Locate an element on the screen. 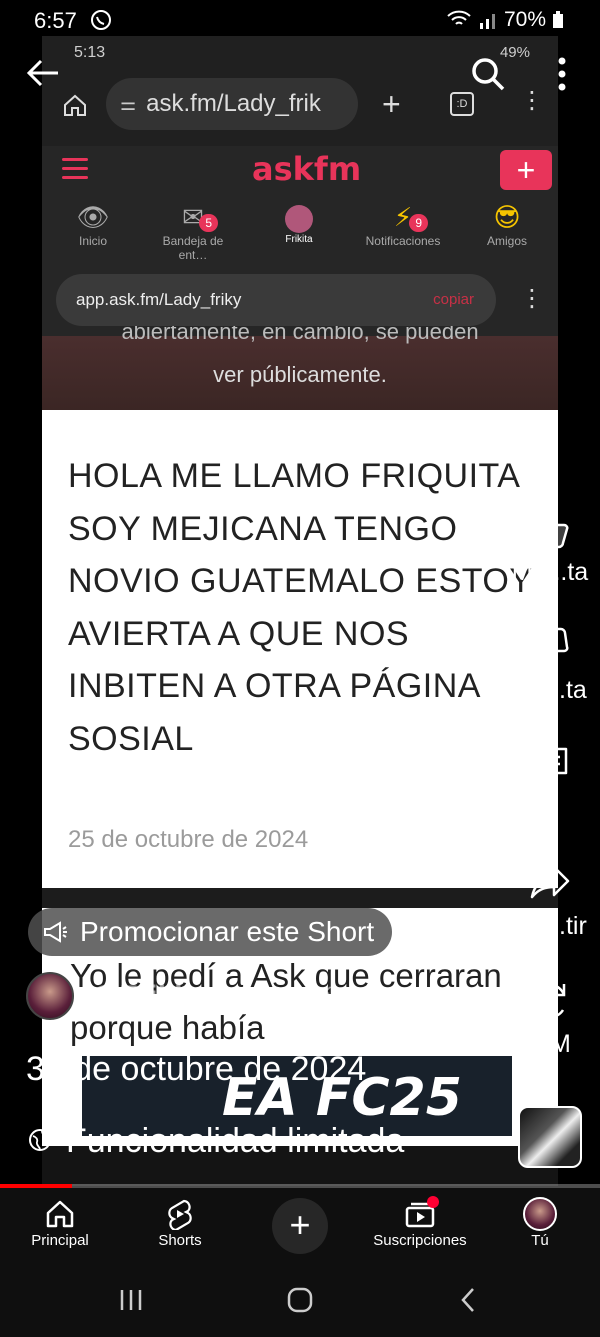 The width and height of the screenshot is (600, 1337). notifications-badge: 9 is located at coordinates (418, 223).